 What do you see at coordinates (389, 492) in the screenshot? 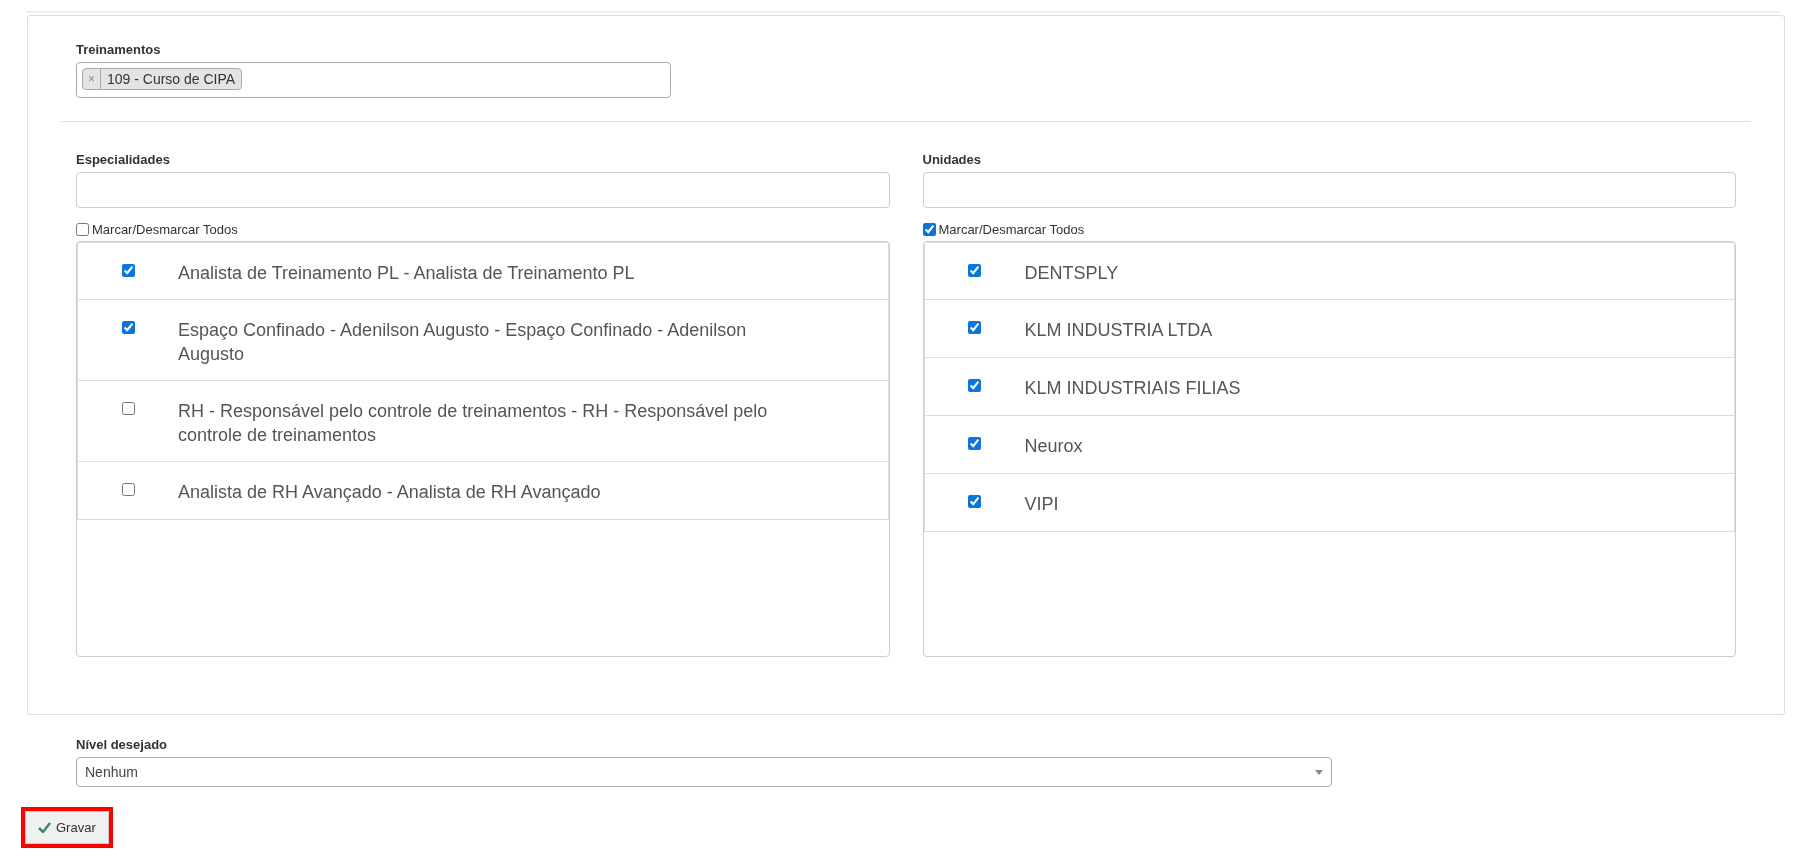
I see `item-label: Analista de RH Avançado - Analista de RH Avançado` at bounding box center [389, 492].